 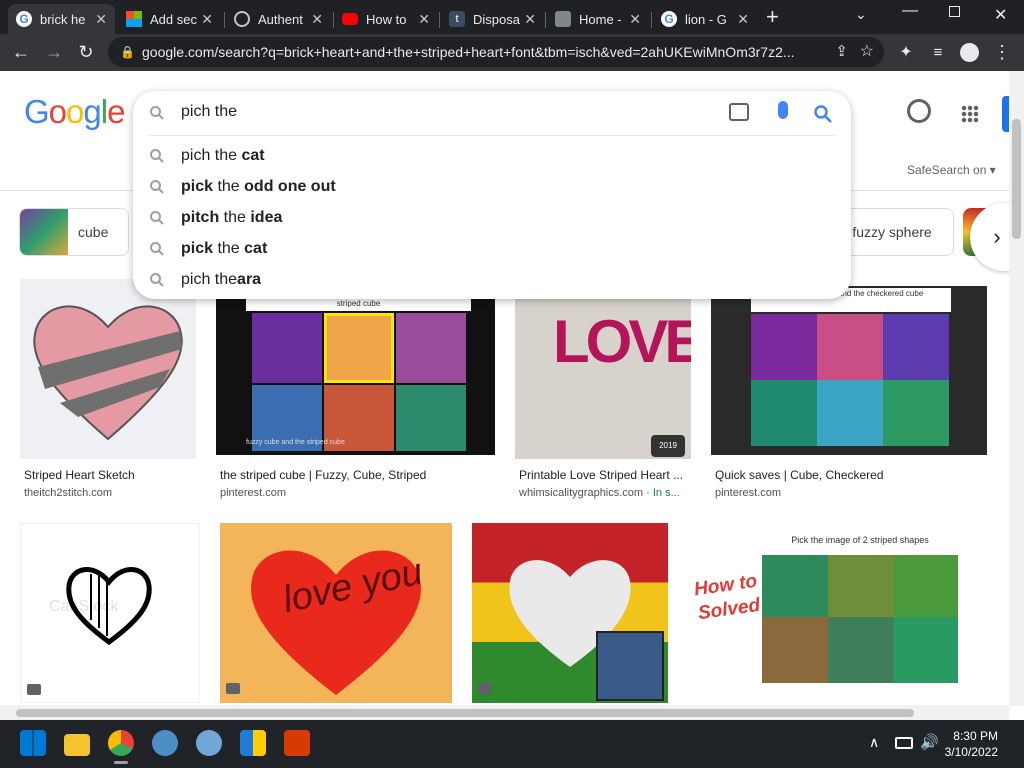 What do you see at coordinates (841, 52) in the screenshot?
I see `share-icon: ⇪` at bounding box center [841, 52].